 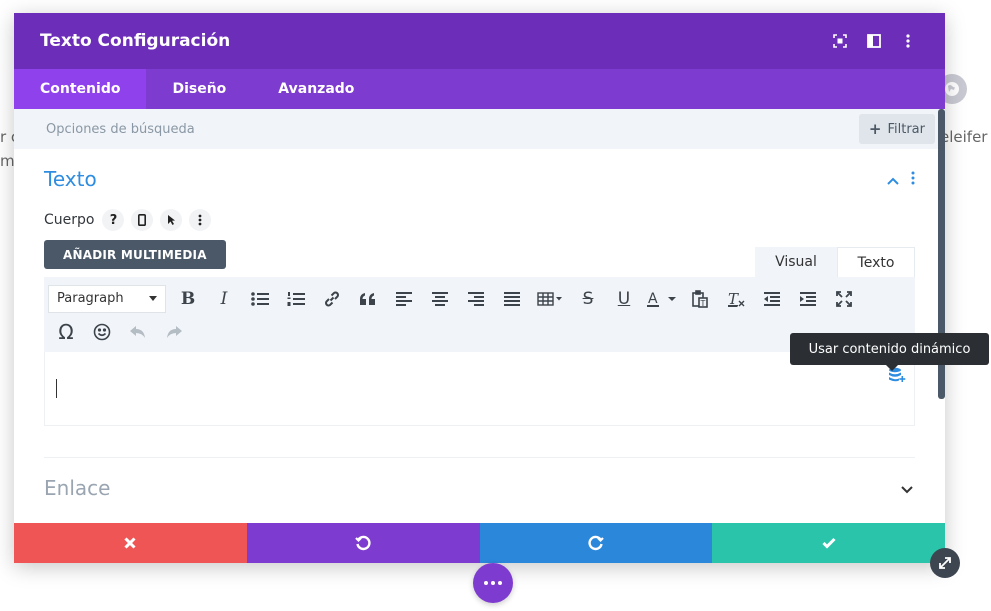 What do you see at coordinates (908, 41) in the screenshot?
I see `more-options-icon` at bounding box center [908, 41].